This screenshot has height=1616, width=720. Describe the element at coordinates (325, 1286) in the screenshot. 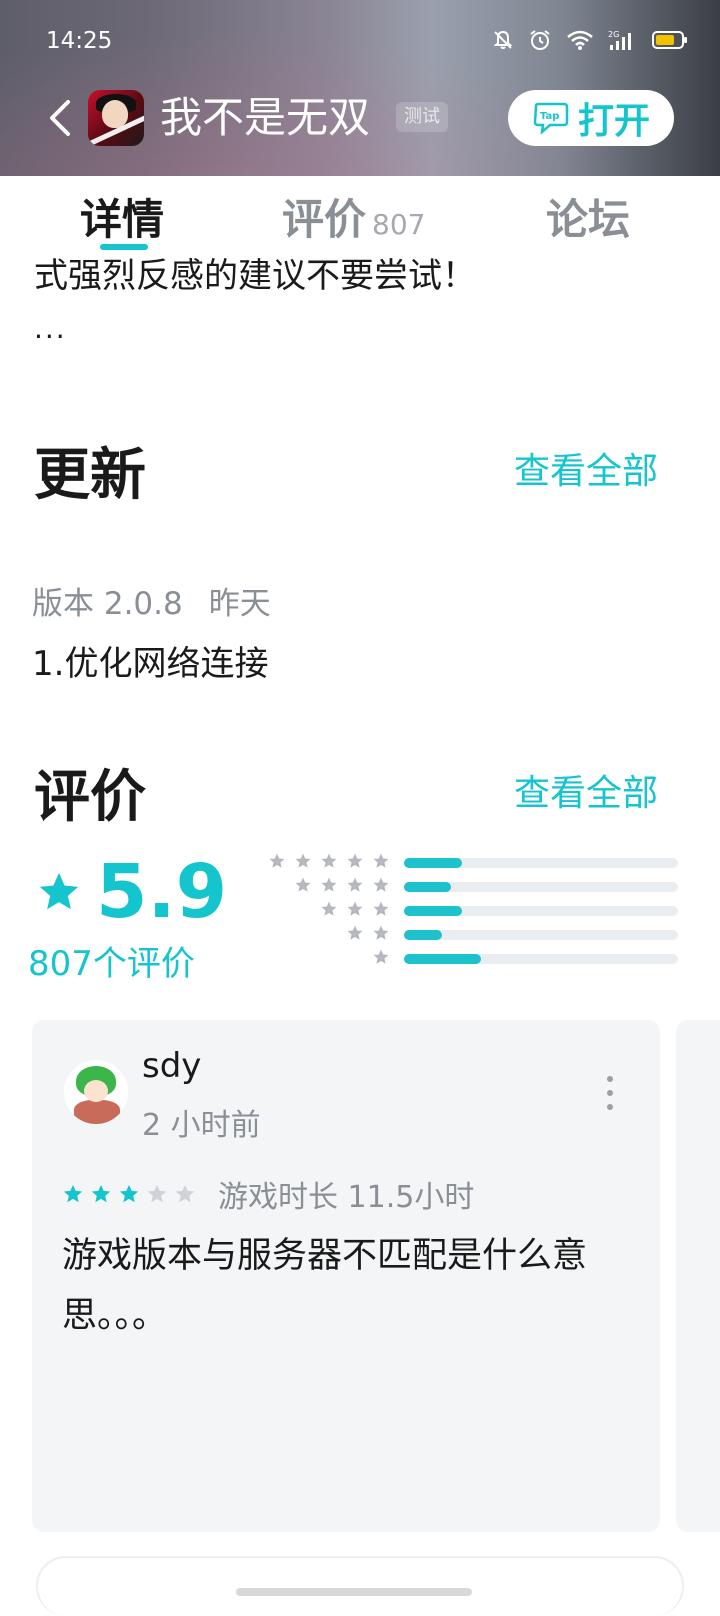

I see `review-text: 游戏版本与服务器不匹配是什么意思。。。` at that location.